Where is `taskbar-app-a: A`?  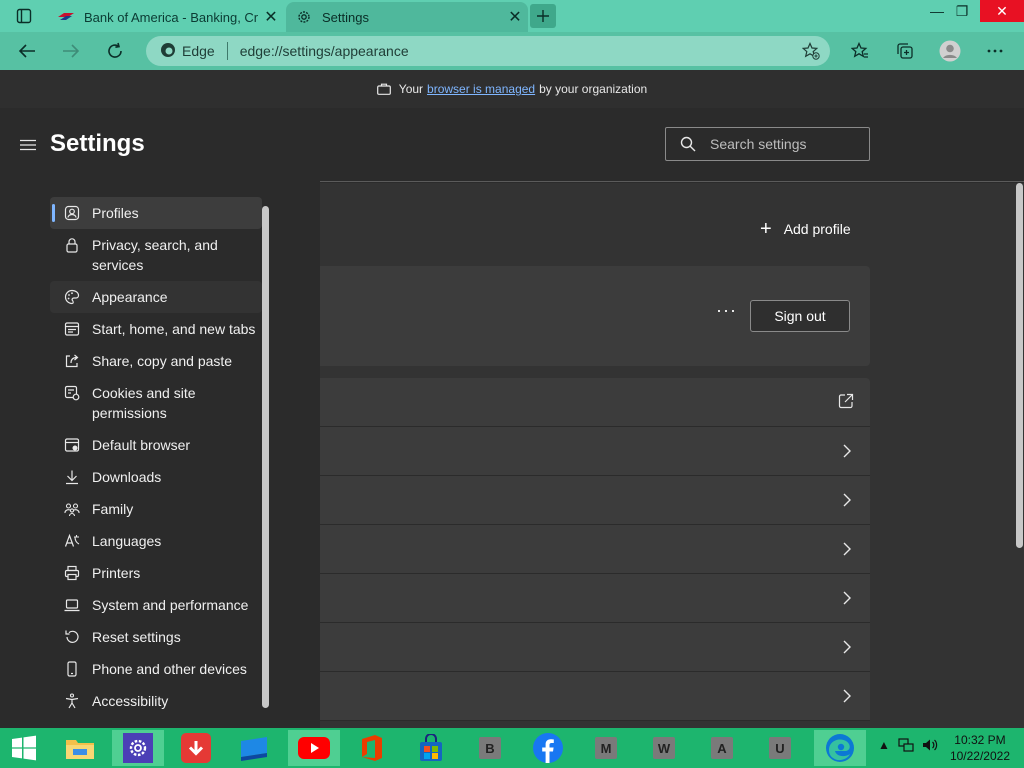
taskbar-app-a: A is located at coordinates (722, 748).